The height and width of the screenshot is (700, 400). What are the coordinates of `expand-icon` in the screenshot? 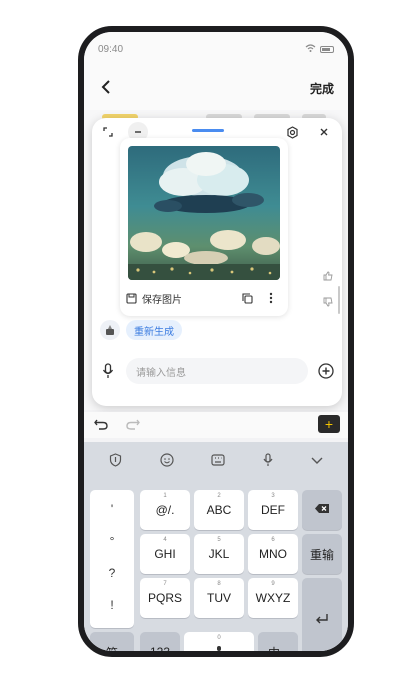 It's located at (108, 132).